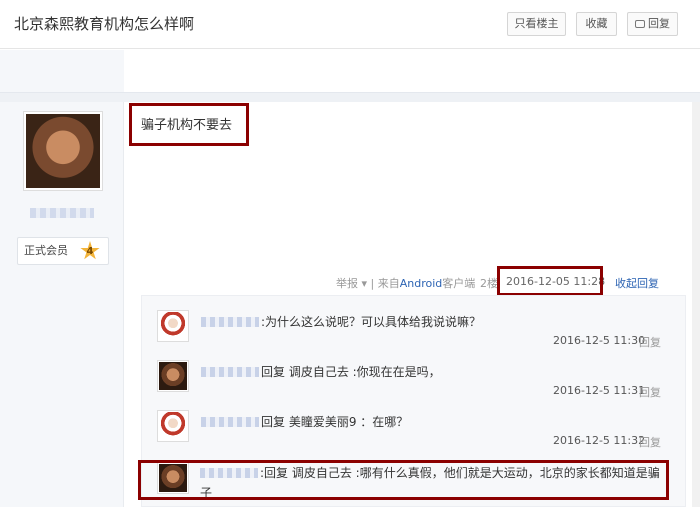 This screenshot has height=507, width=700. I want to click on report-link: 举报, so click(347, 283).